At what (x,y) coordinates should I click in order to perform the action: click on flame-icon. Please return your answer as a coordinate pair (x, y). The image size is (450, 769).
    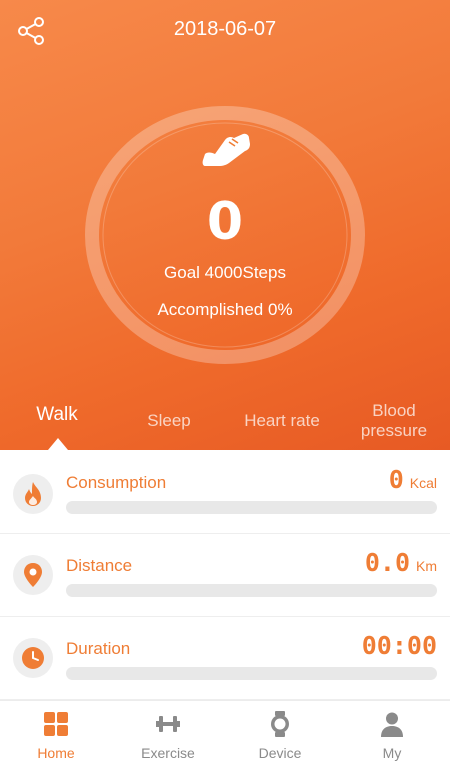
    Looking at the image, I should click on (33, 494).